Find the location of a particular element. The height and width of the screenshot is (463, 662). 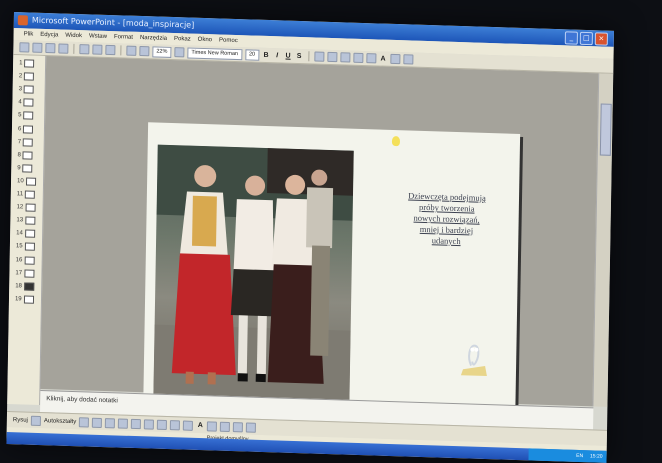

slide-thumbnail: 16 is located at coordinates (25, 260).